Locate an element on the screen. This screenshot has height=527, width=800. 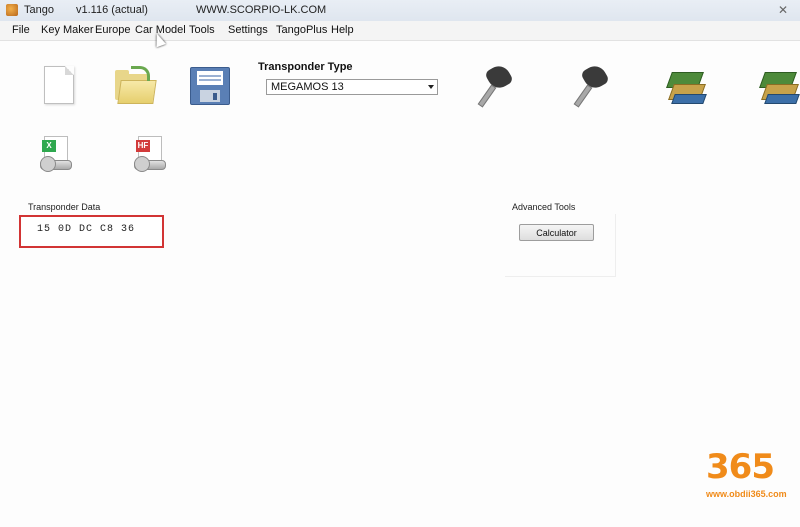
folder-front is located at coordinates (137, 92).